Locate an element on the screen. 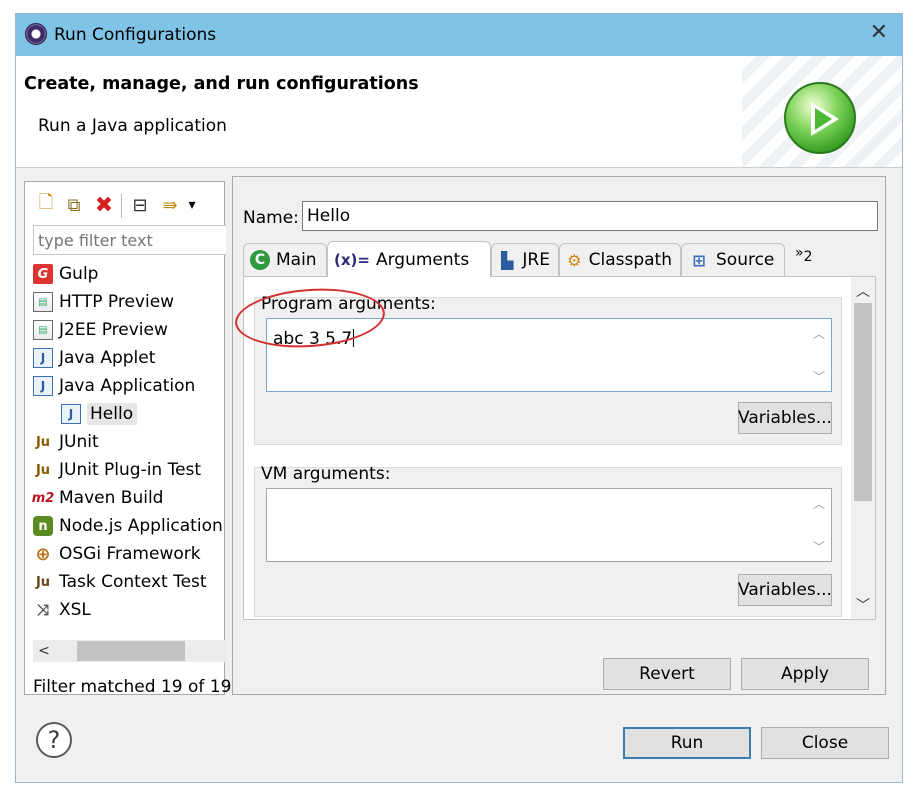 This screenshot has height=800, width=918. name-label: Name: is located at coordinates (271, 218).